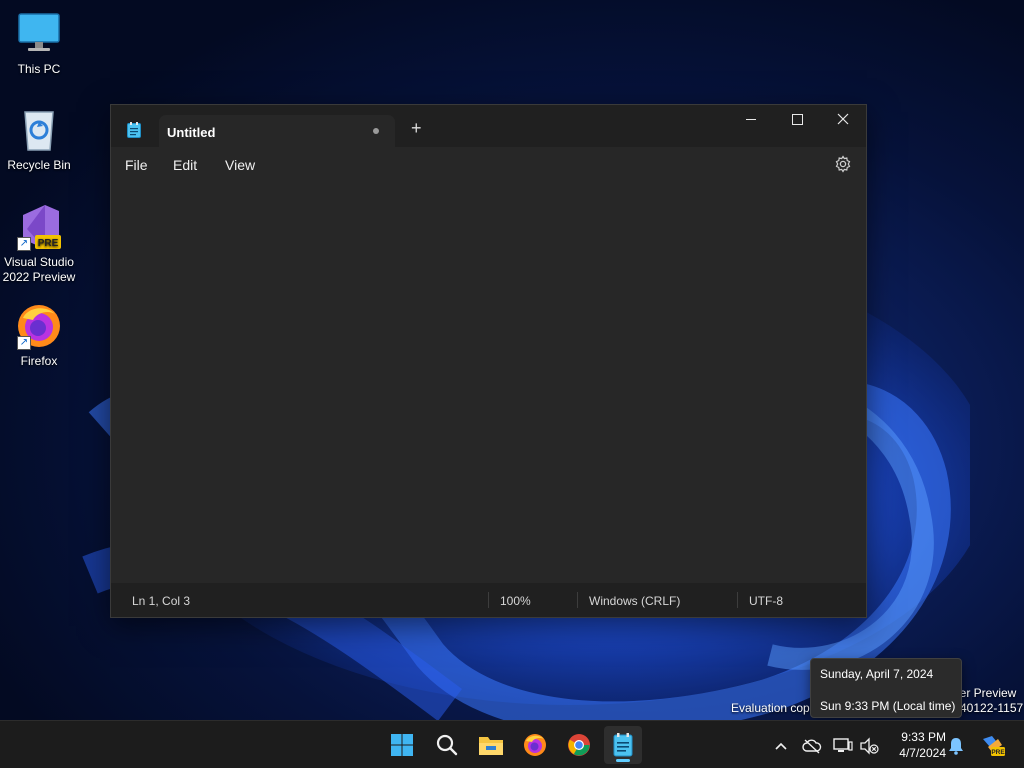 This screenshot has height=768, width=1024. What do you see at coordinates (623, 760) in the screenshot?
I see `active-app-indicator` at bounding box center [623, 760].